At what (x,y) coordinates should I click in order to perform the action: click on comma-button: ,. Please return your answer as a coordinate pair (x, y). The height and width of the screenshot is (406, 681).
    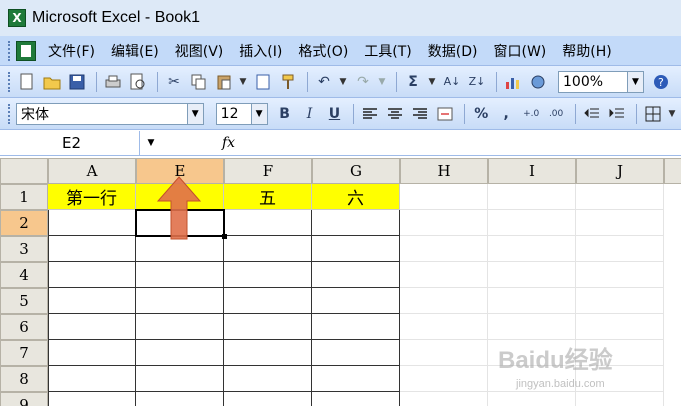
    Looking at the image, I should click on (506, 114).